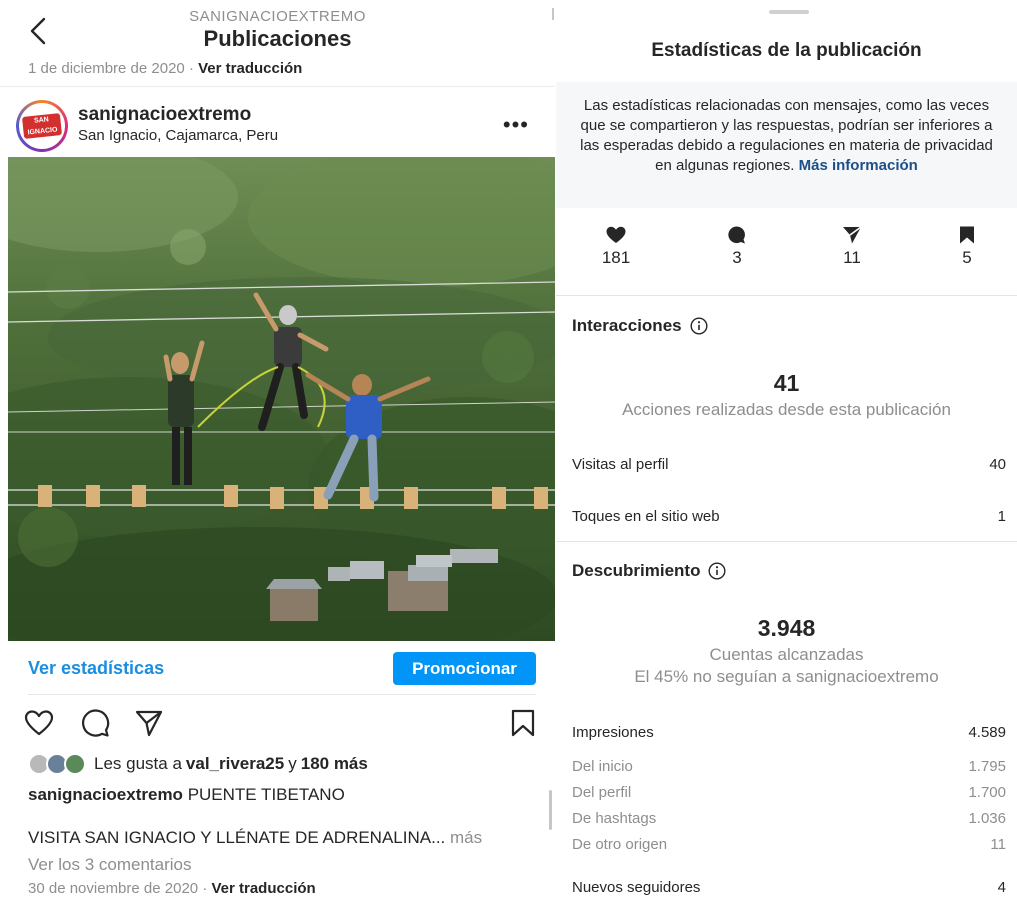  Describe the element at coordinates (967, 235) in the screenshot. I see `bookmark-filled-icon` at that location.